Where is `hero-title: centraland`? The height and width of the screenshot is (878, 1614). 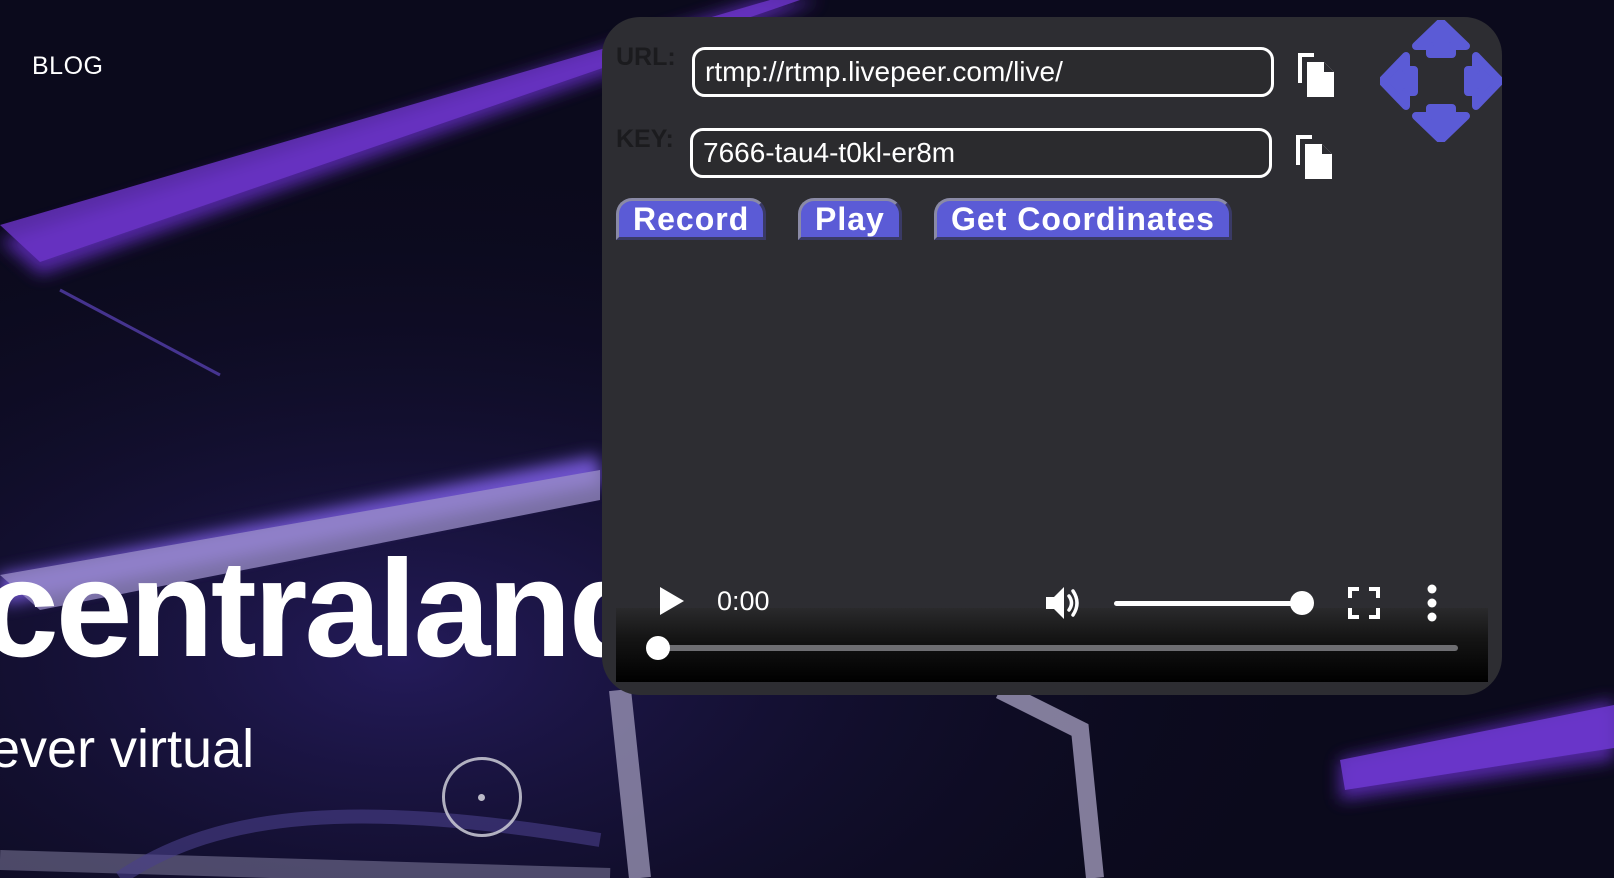 hero-title: centraland is located at coordinates (326, 609).